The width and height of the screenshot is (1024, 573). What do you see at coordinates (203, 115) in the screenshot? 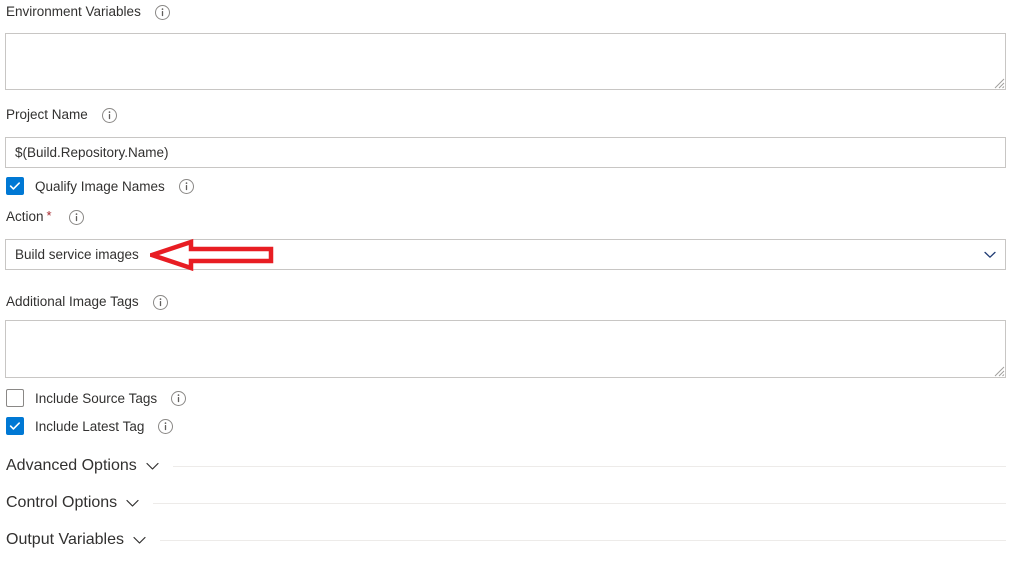
I see `project-name-label: Project Name` at bounding box center [203, 115].